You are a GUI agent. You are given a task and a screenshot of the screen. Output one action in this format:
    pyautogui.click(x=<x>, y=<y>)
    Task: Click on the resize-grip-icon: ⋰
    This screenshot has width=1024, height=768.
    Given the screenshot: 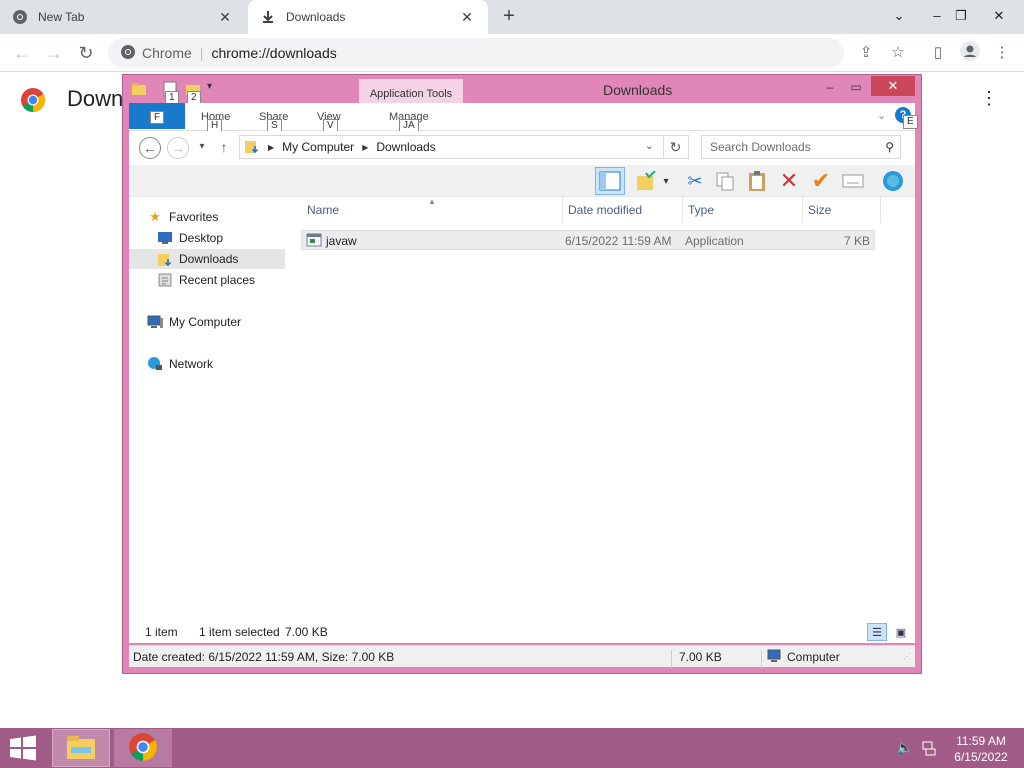 What is the action you would take?
    pyautogui.click(x=907, y=656)
    